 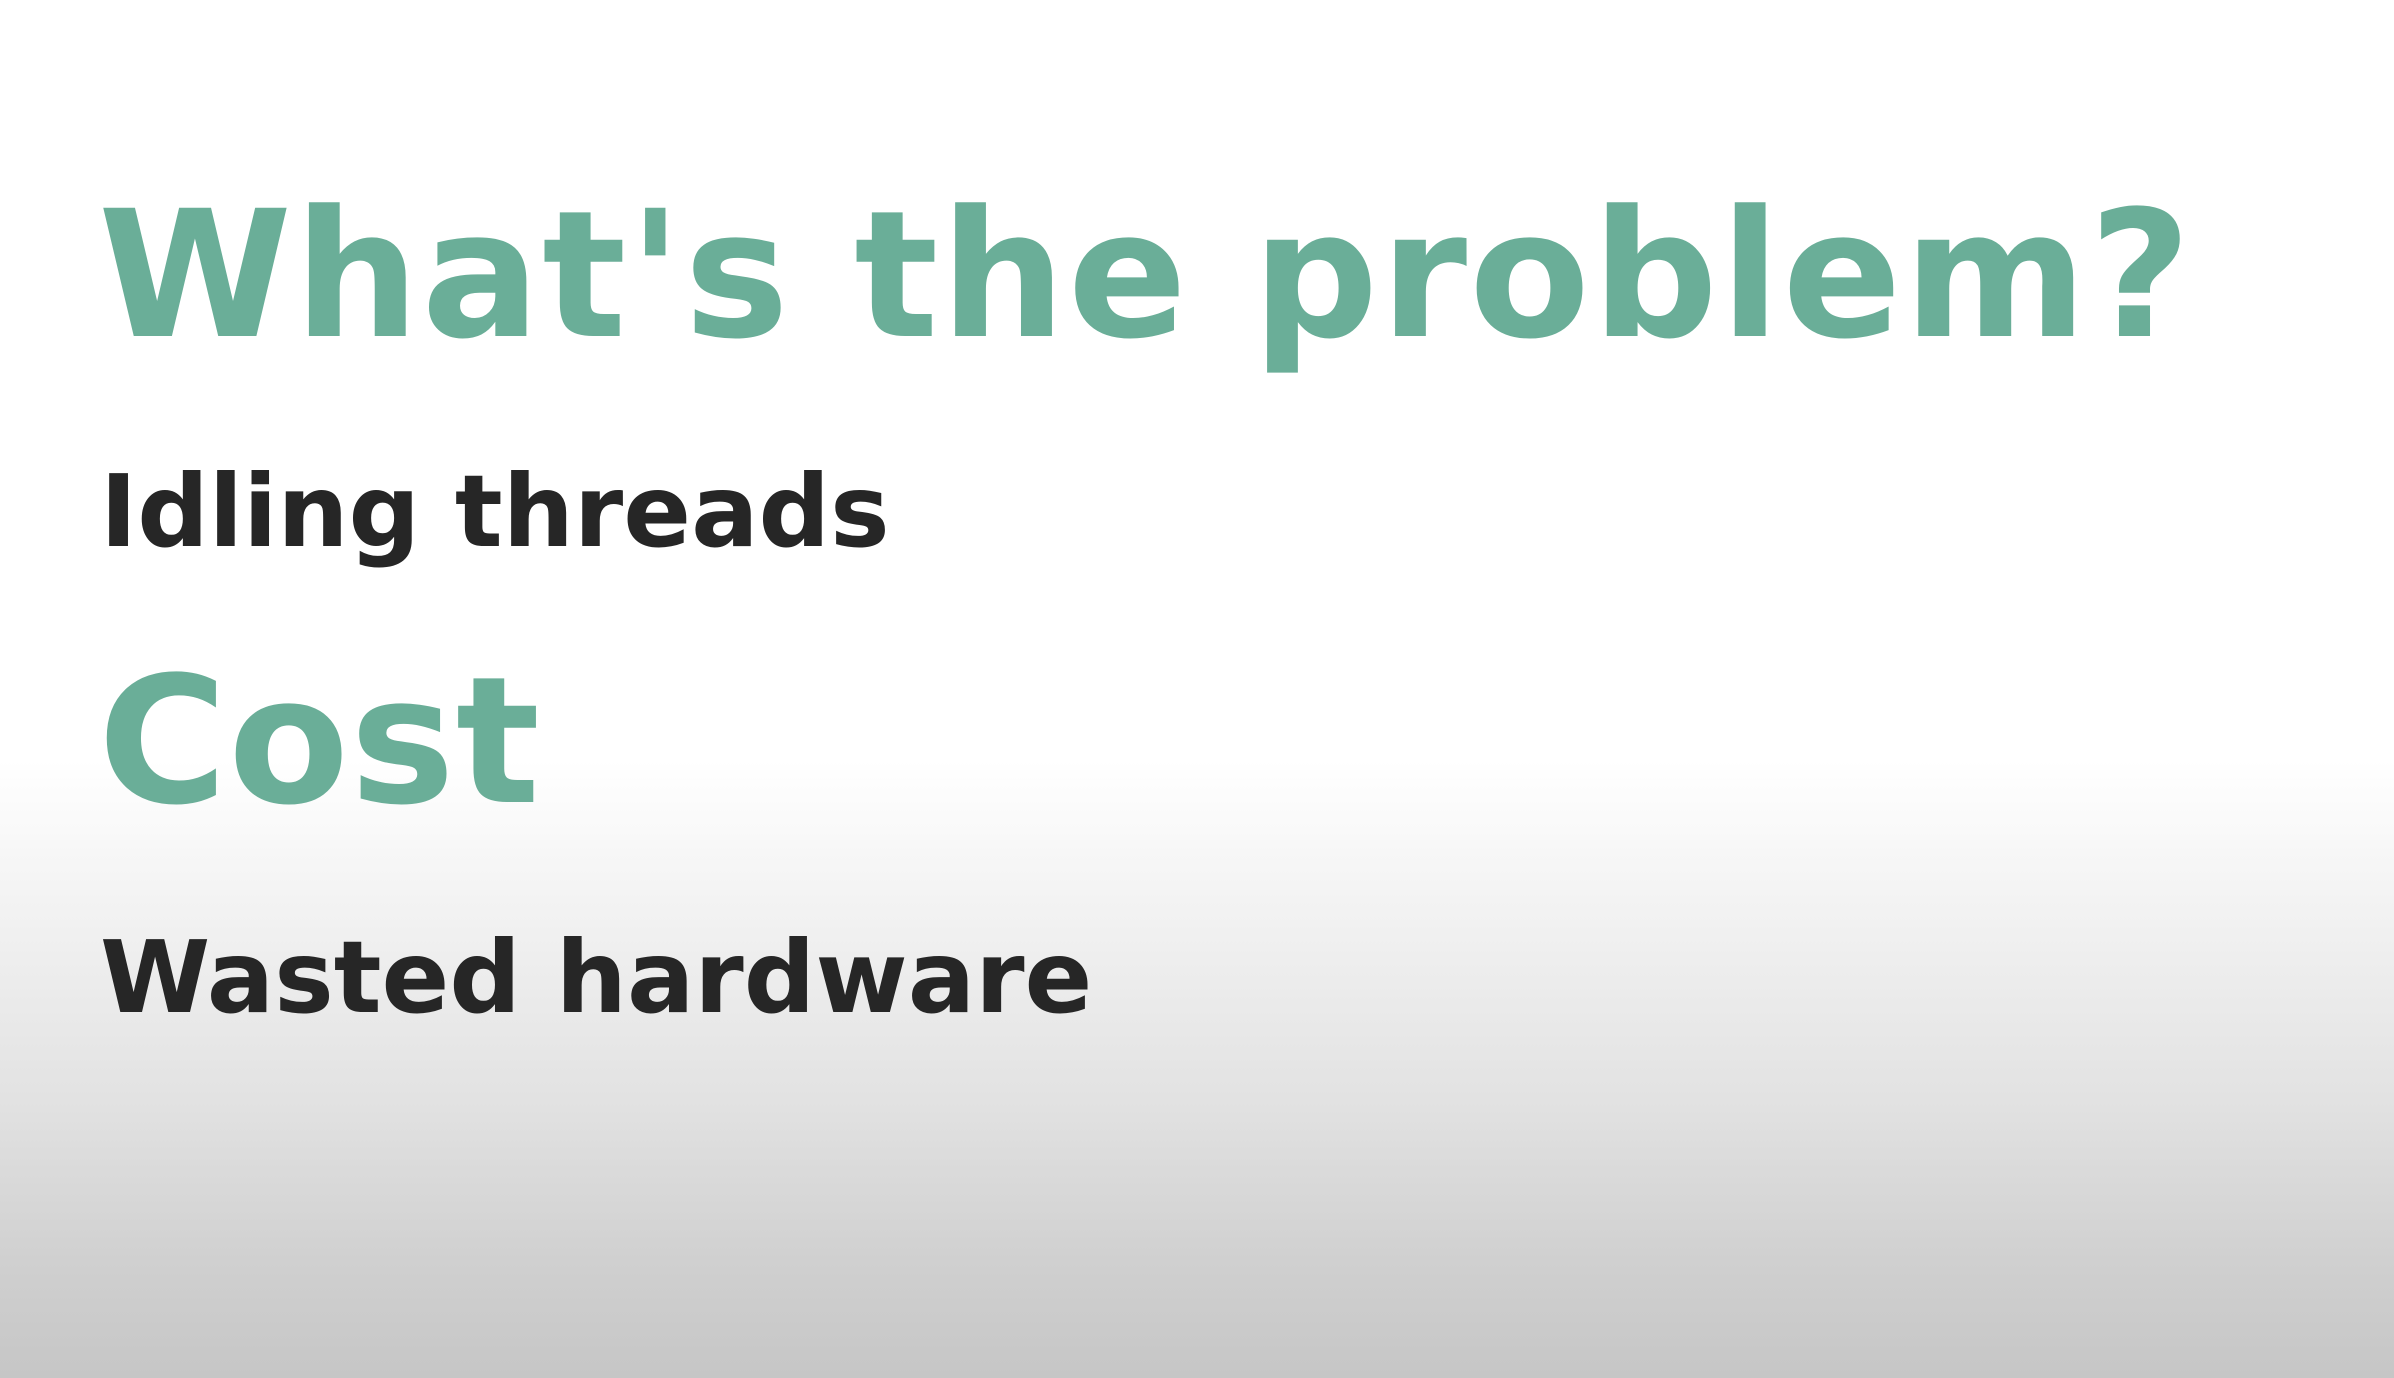 I want to click on slide-title: What's the problem?, so click(x=1146, y=275).